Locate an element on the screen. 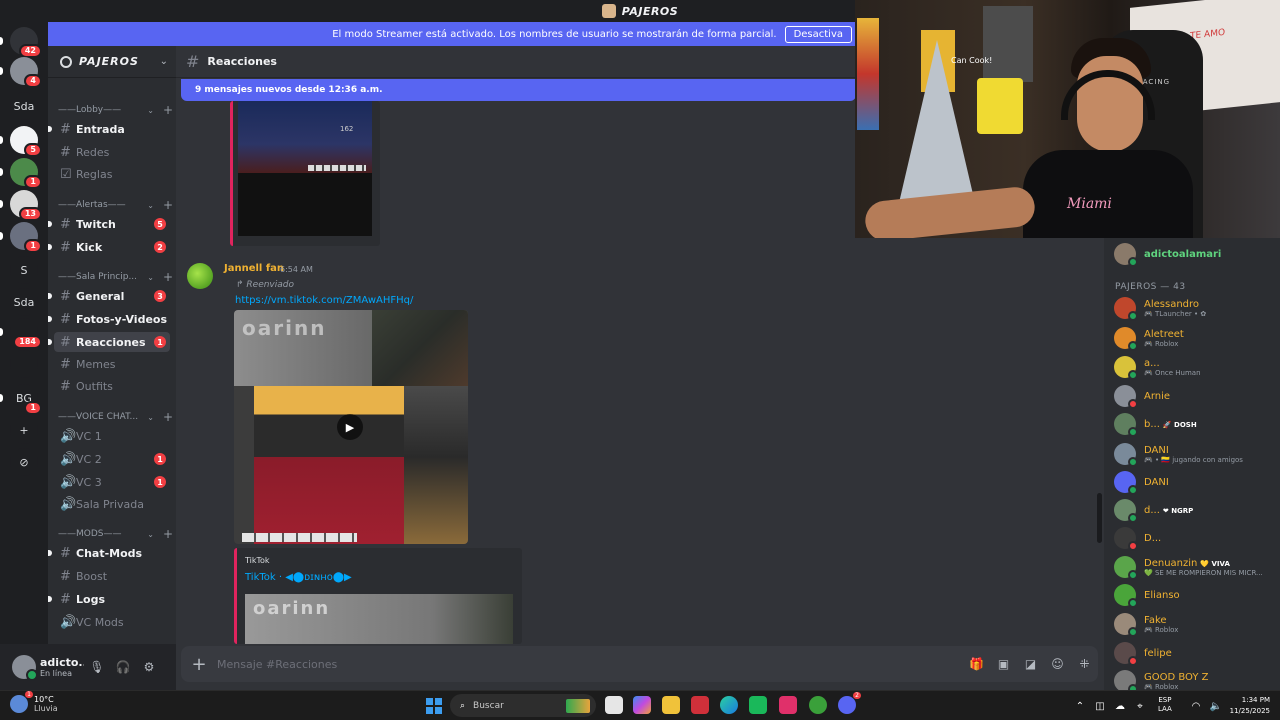  server-avatar: 4 is located at coordinates (21, 72).